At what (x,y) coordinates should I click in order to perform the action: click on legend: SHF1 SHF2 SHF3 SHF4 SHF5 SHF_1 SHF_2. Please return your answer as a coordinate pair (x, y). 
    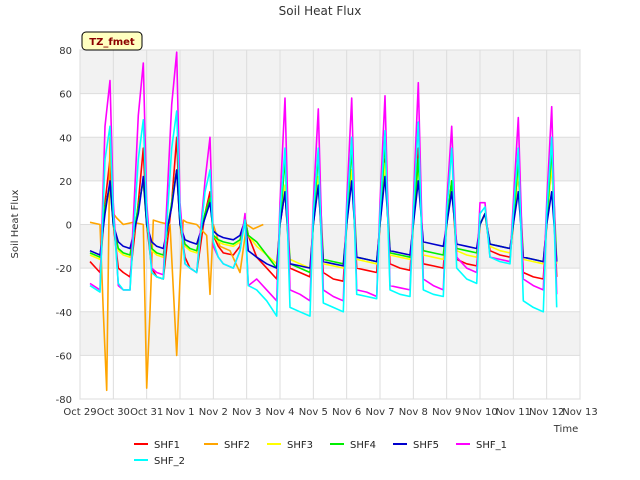
    Looking at the image, I should click on (320, 453).